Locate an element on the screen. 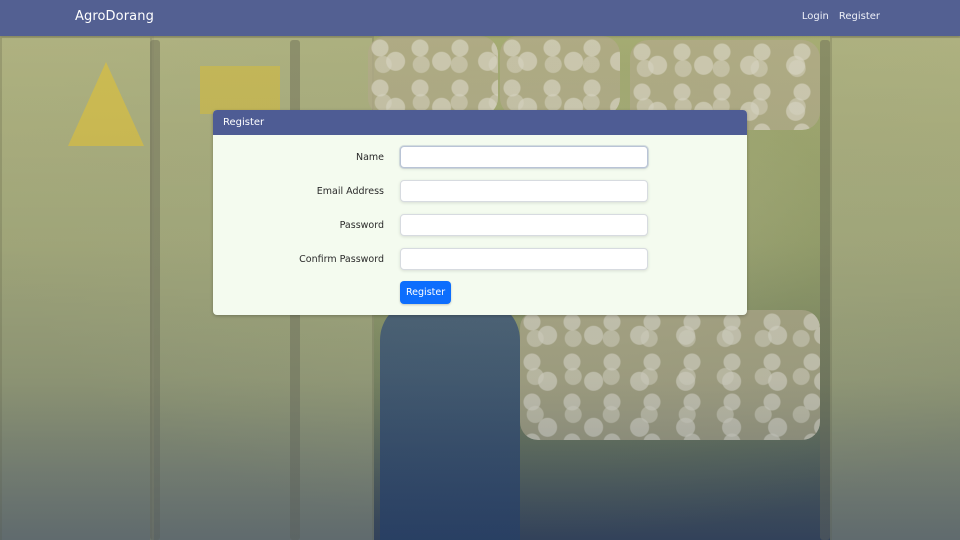 The image size is (960, 540). name-label: Name is located at coordinates (369, 157).